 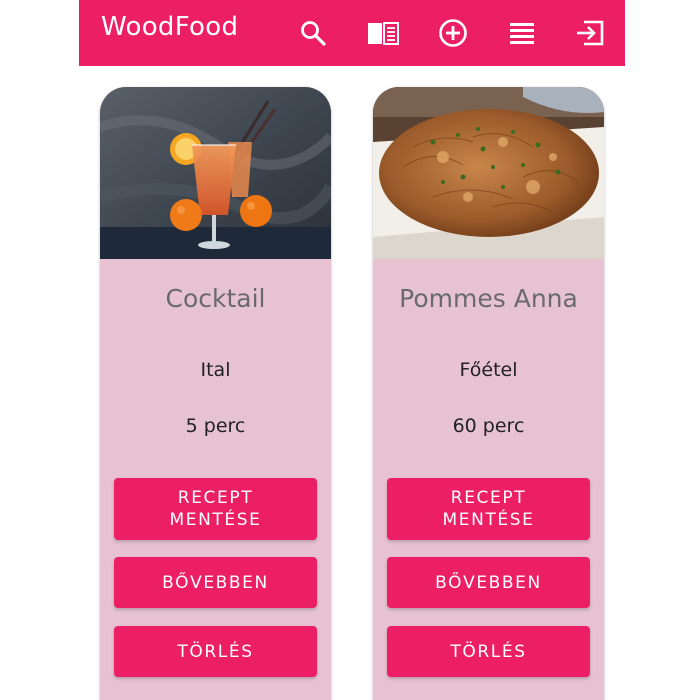 I want to click on recipe-title: Pommes Anna, so click(x=488, y=298).